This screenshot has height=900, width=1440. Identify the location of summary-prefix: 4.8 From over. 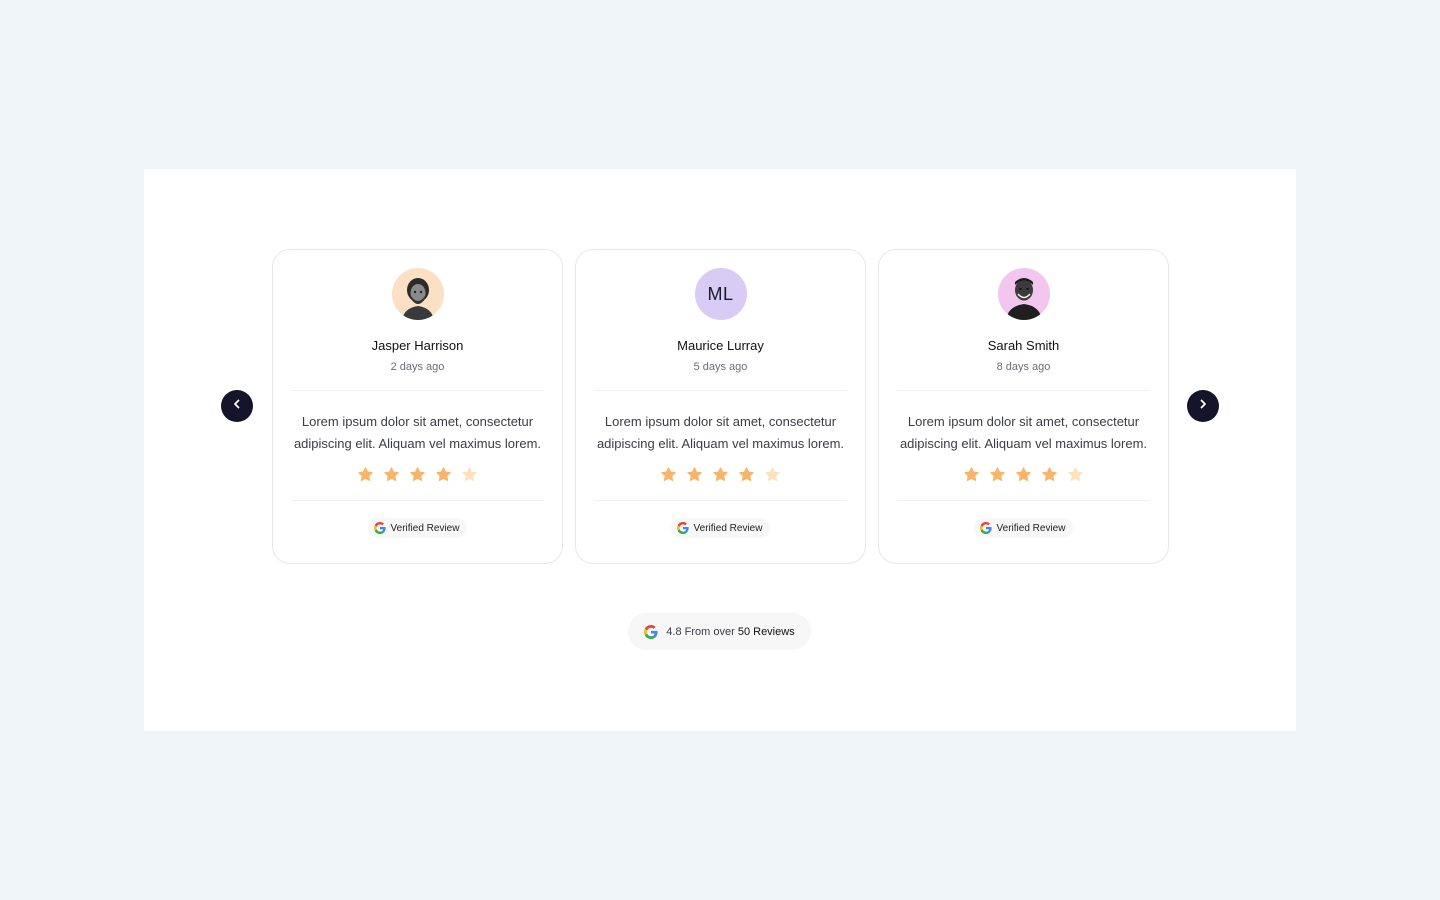
(700, 631).